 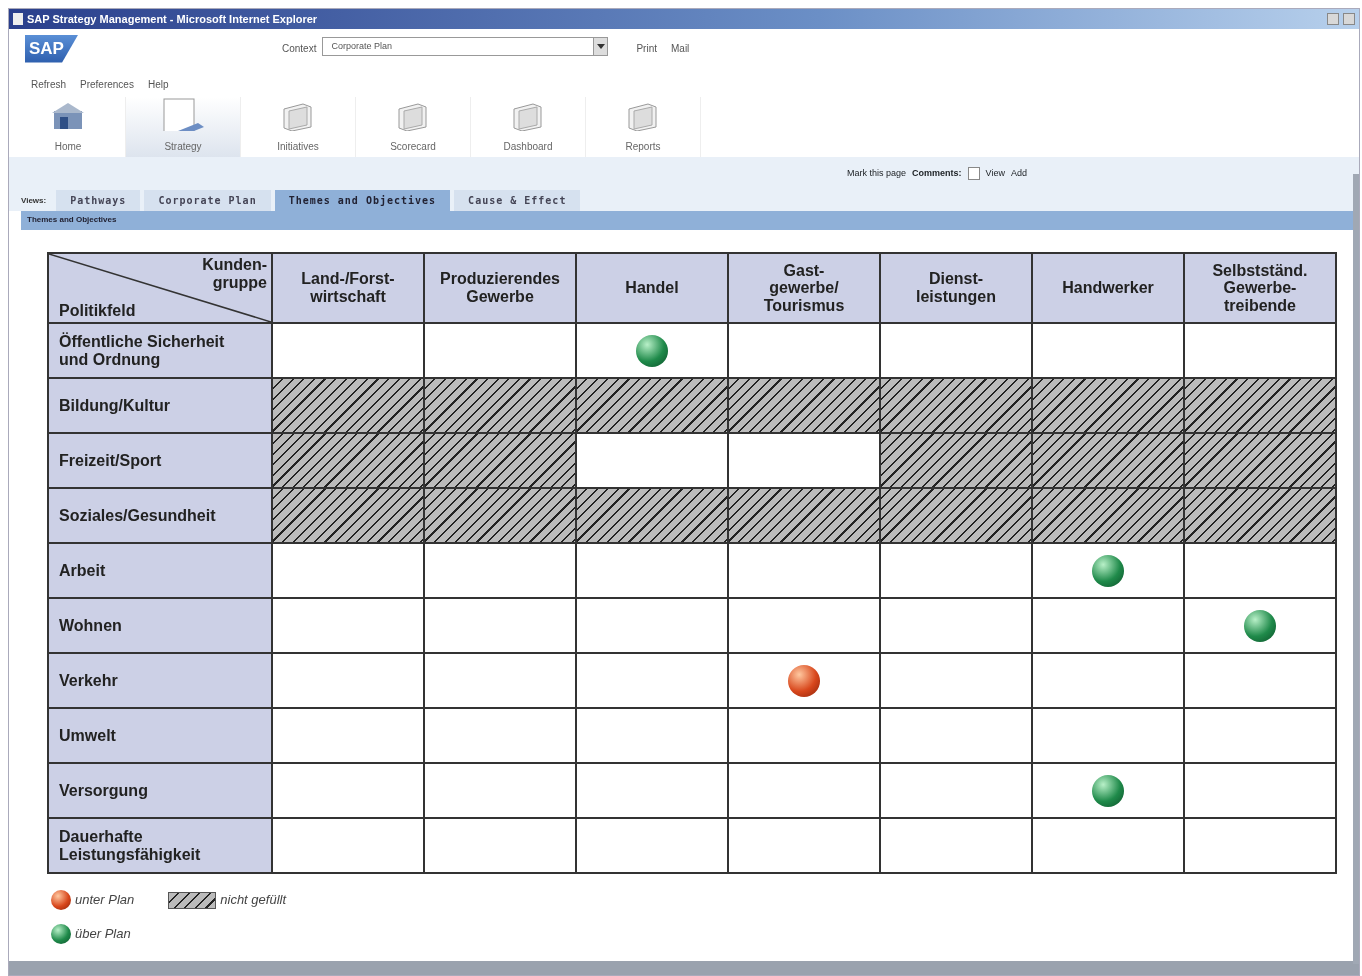 What do you see at coordinates (160, 735) in the screenshot?
I see `row-header: Umwelt` at bounding box center [160, 735].